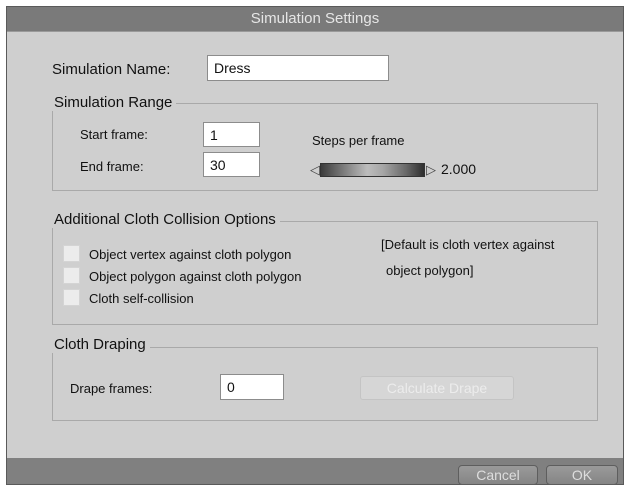 This screenshot has width=630, height=491. What do you see at coordinates (114, 102) in the screenshot?
I see `simulation-range-title: Simulation Range` at bounding box center [114, 102].